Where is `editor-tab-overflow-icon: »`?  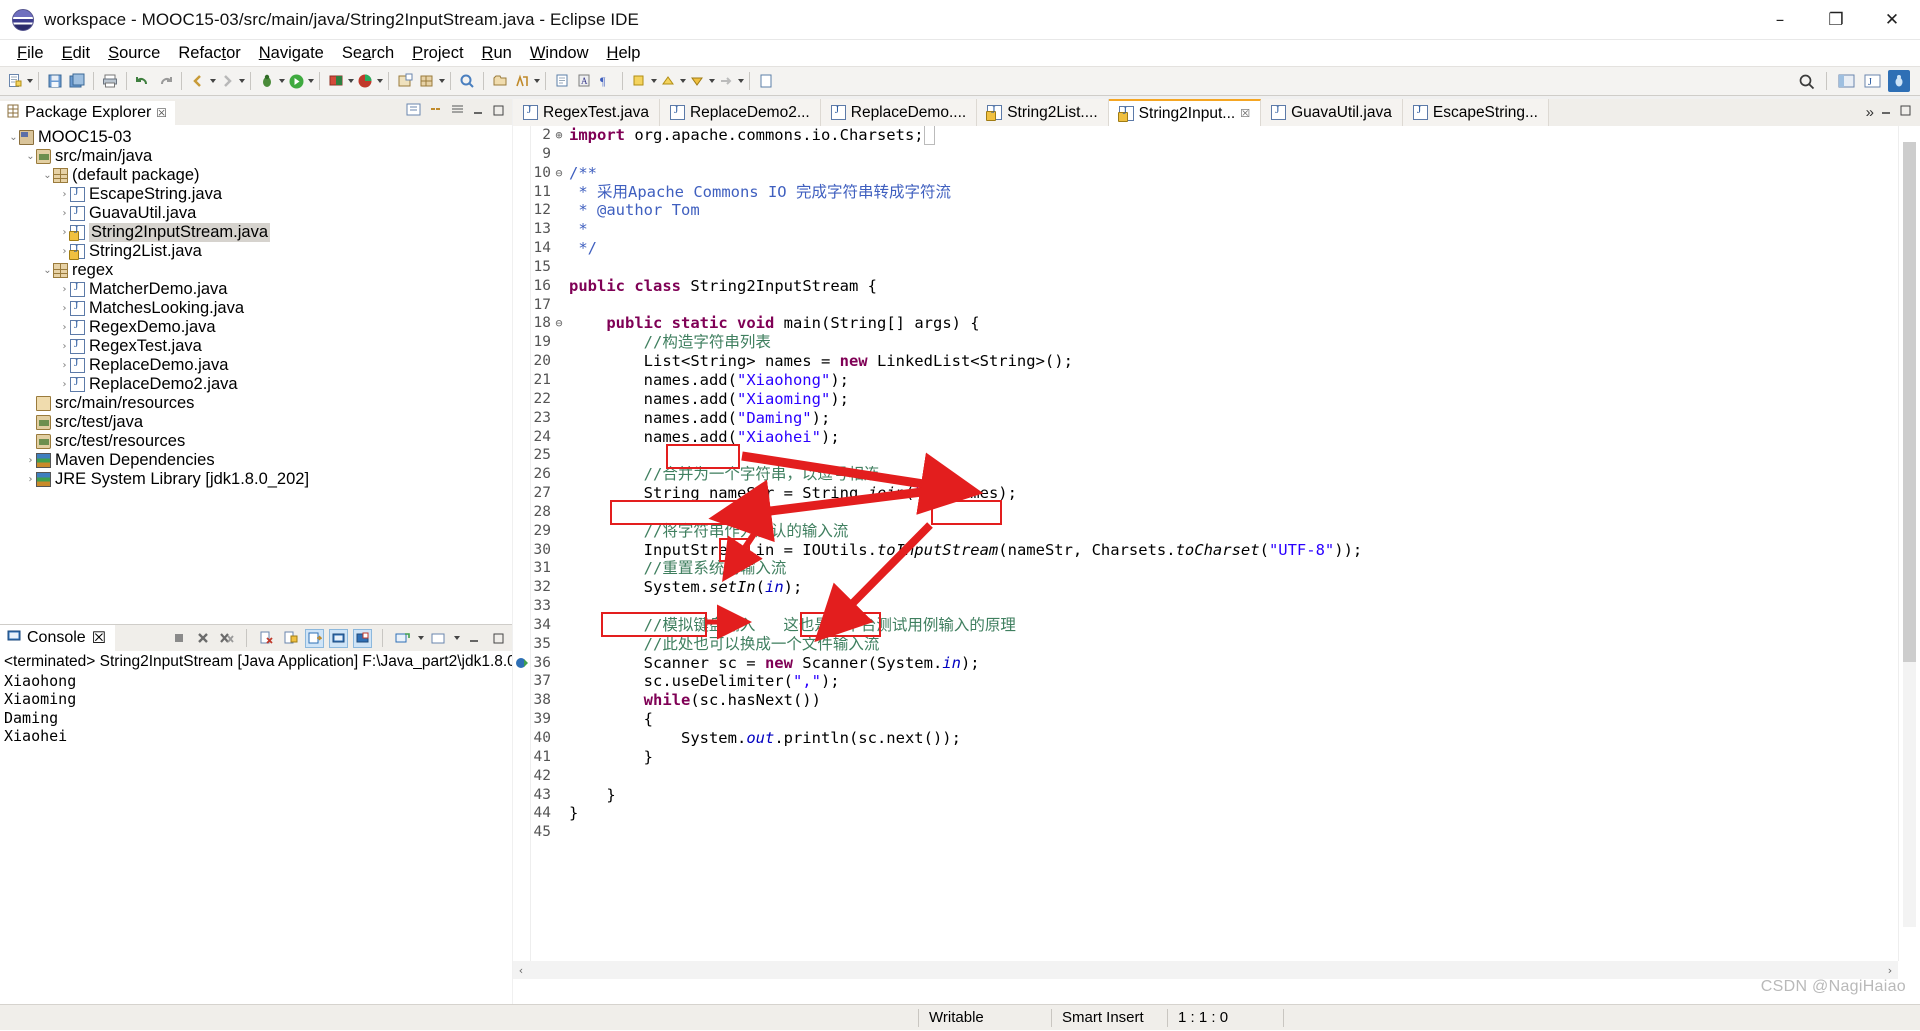
editor-tab-overflow-icon: » is located at coordinates (1870, 112).